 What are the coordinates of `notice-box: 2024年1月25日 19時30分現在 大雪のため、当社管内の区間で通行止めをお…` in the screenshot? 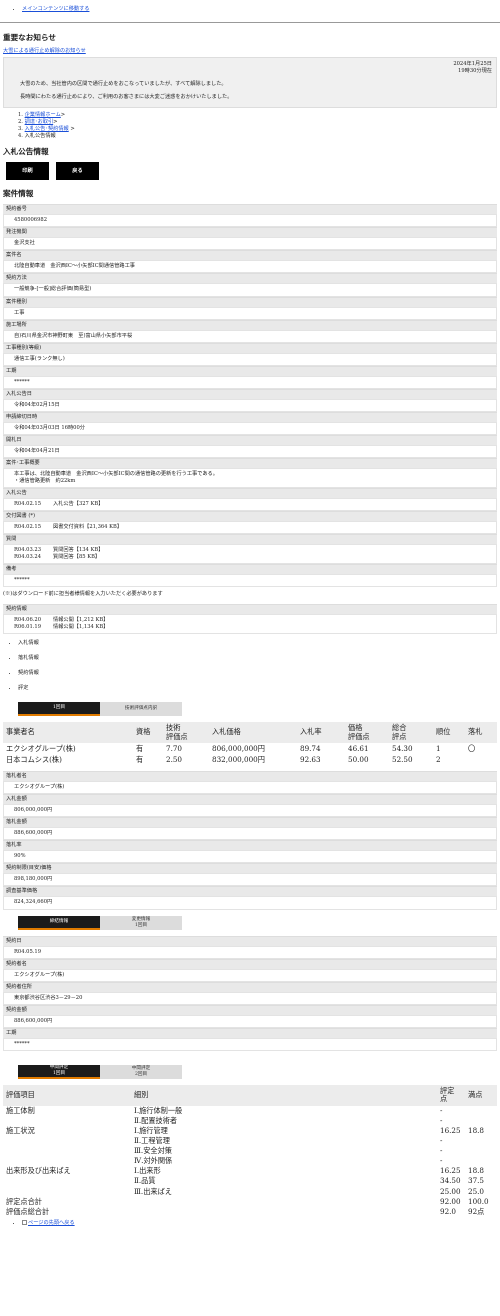 It's located at (250, 82).